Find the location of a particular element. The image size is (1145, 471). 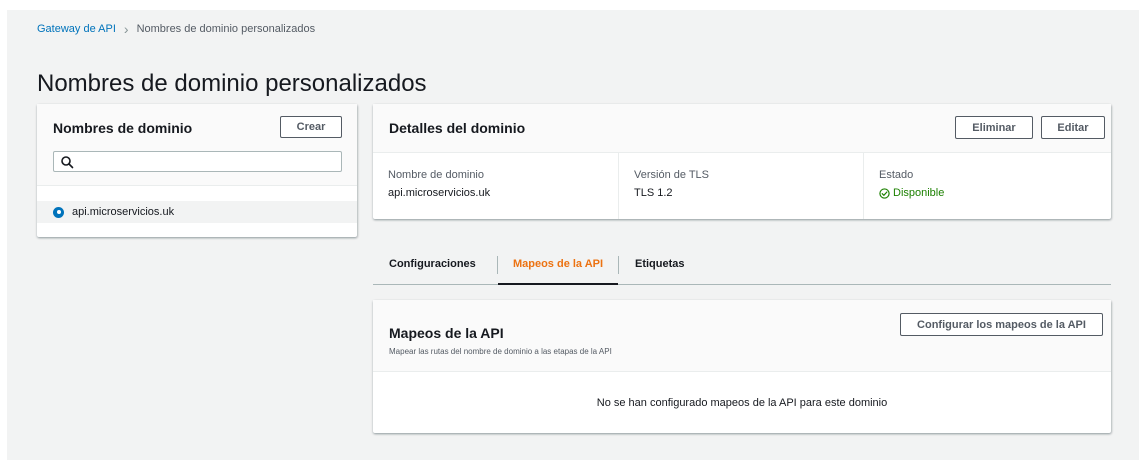

chevron-right-icon: › is located at coordinates (126, 29).